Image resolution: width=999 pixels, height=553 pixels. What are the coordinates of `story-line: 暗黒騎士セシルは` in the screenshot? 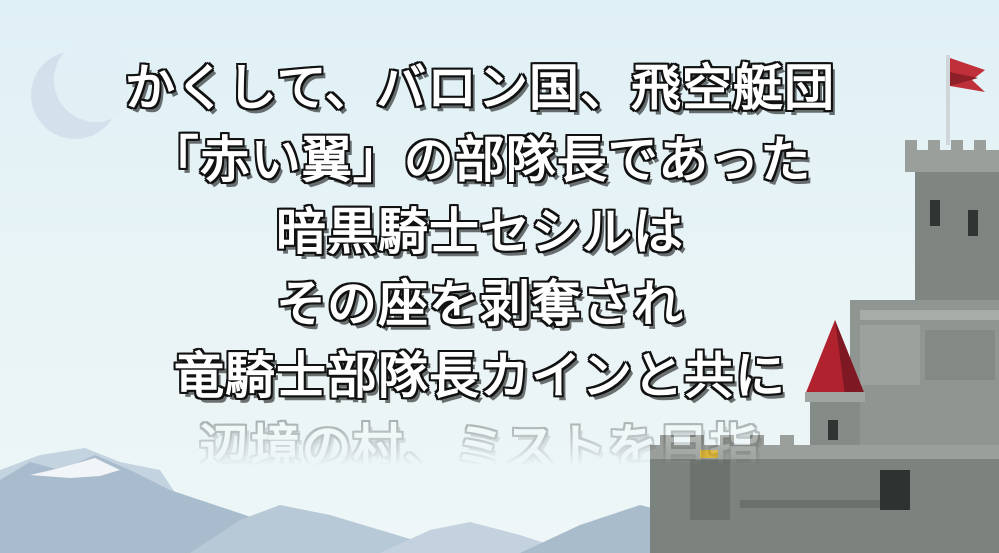 It's located at (479, 232).